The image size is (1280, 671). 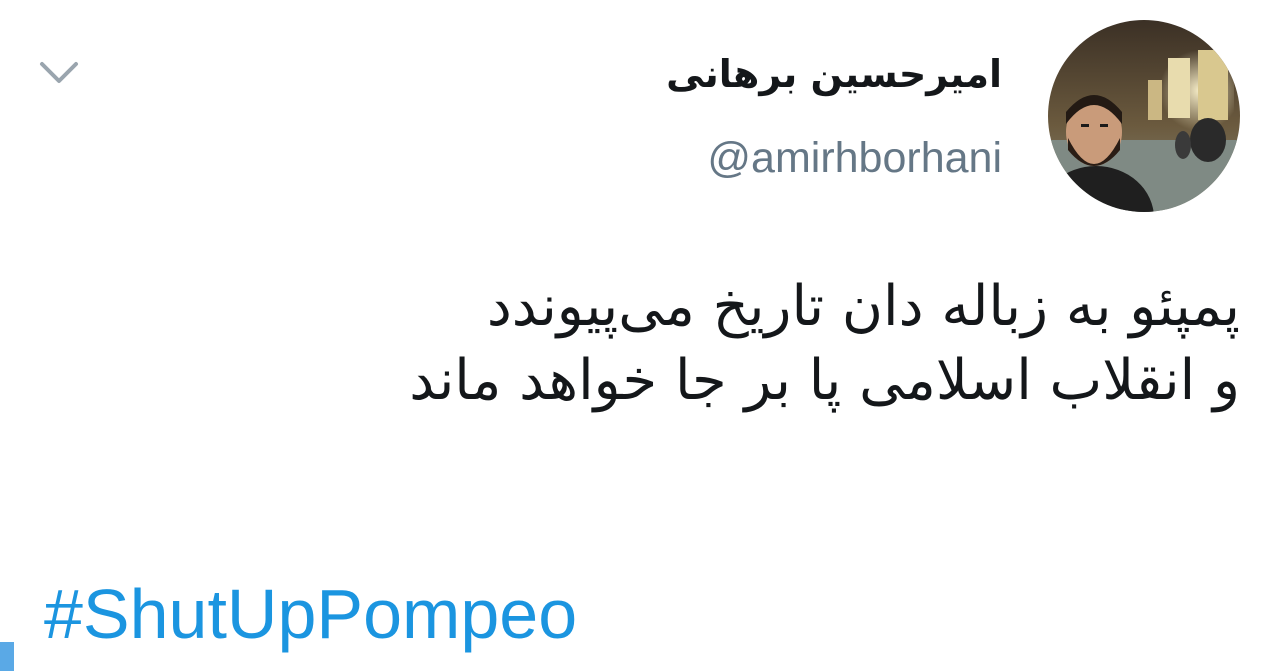 I want to click on tweet-text-line-2: و انقلاب اسلامی پا بر جا خواهد ماند, so click(x=824, y=380).